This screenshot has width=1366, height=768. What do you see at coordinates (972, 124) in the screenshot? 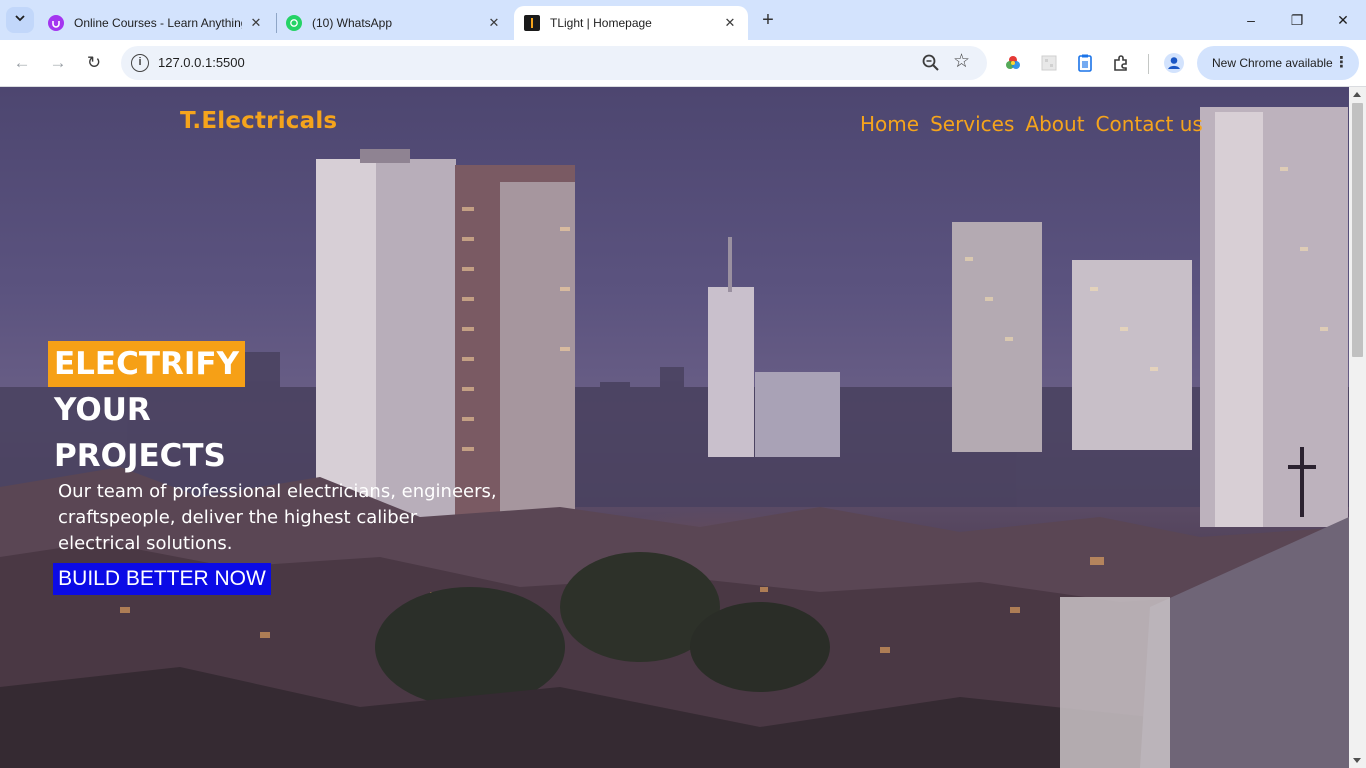
I see `nav-link-services: Services` at bounding box center [972, 124].